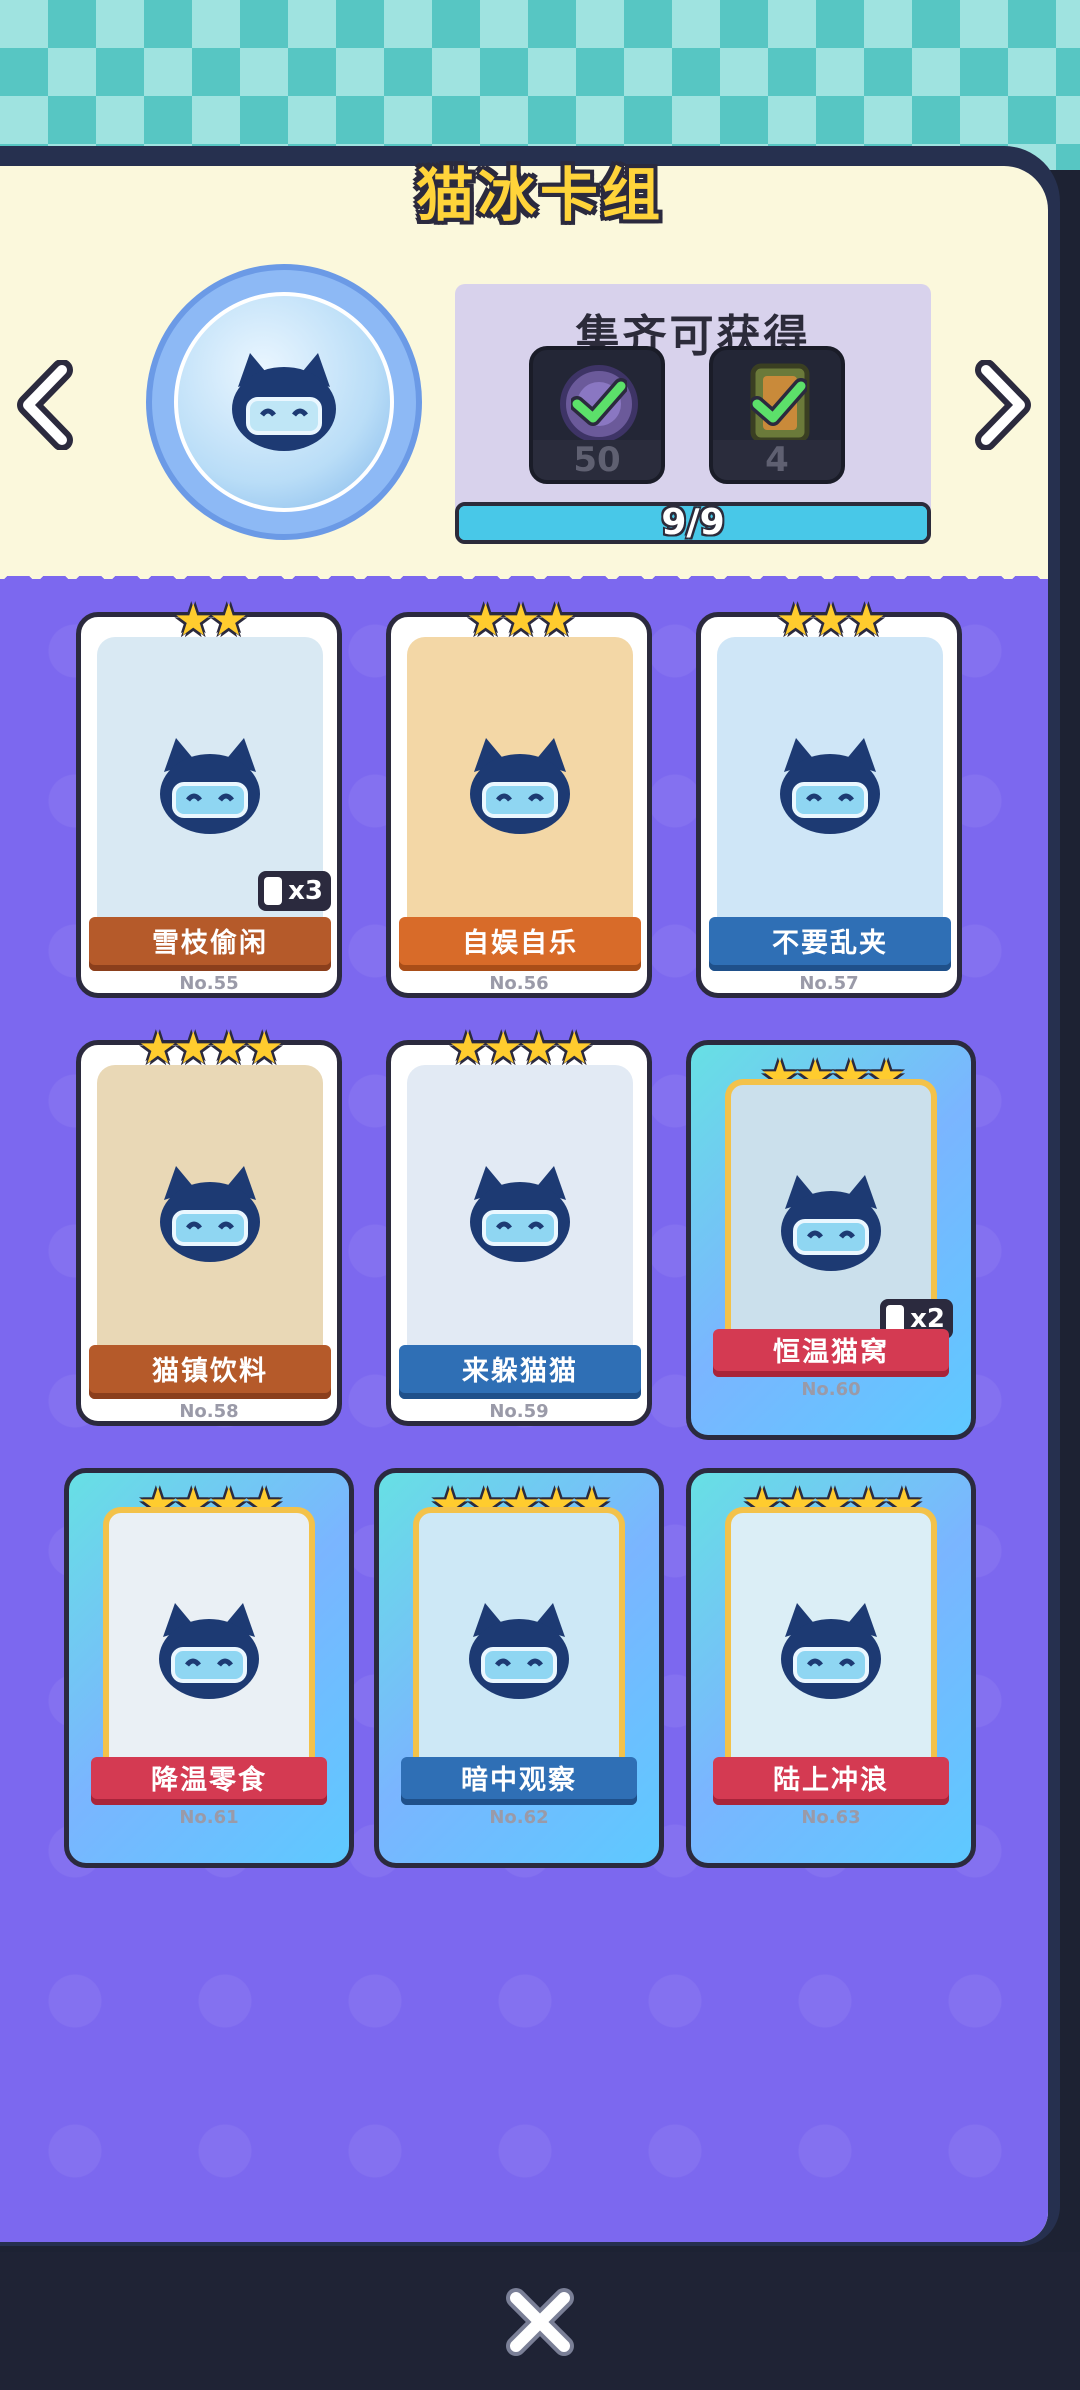 The height and width of the screenshot is (2390, 1080). I want to click on card-no60: ★★★★ x2 恒温猫窝 No.60, so click(831, 1240).